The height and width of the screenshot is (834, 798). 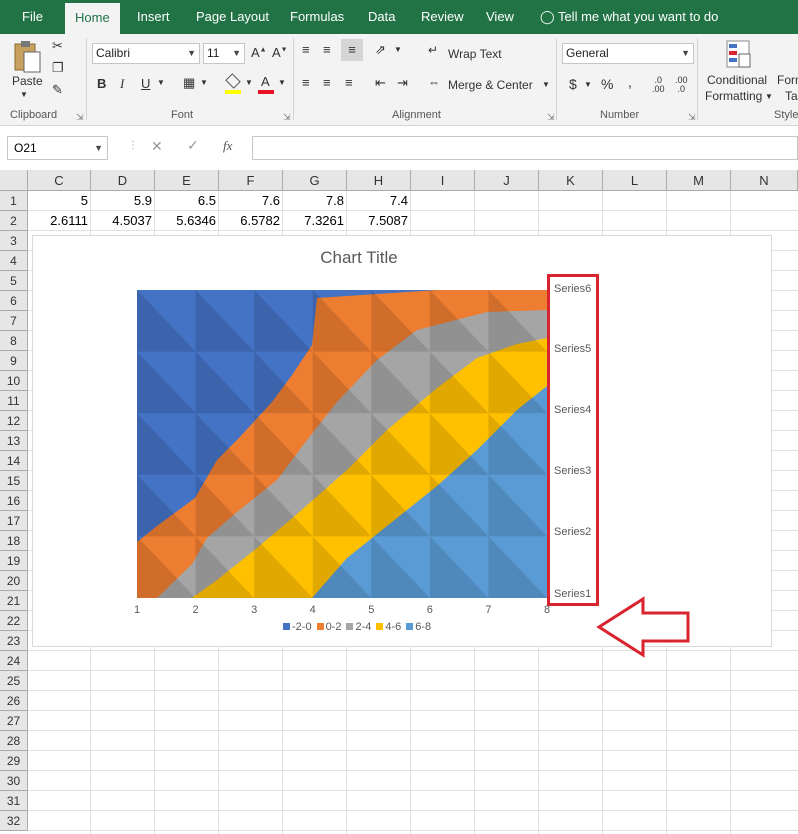 What do you see at coordinates (14, 541) in the screenshot?
I see `row-header-18: 18` at bounding box center [14, 541].